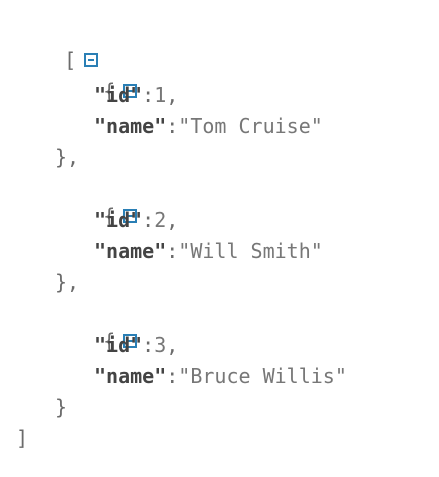 The height and width of the screenshot is (477, 439). I want to click on field-line-name-2: "name":"Will Smith", so click(208, 251).